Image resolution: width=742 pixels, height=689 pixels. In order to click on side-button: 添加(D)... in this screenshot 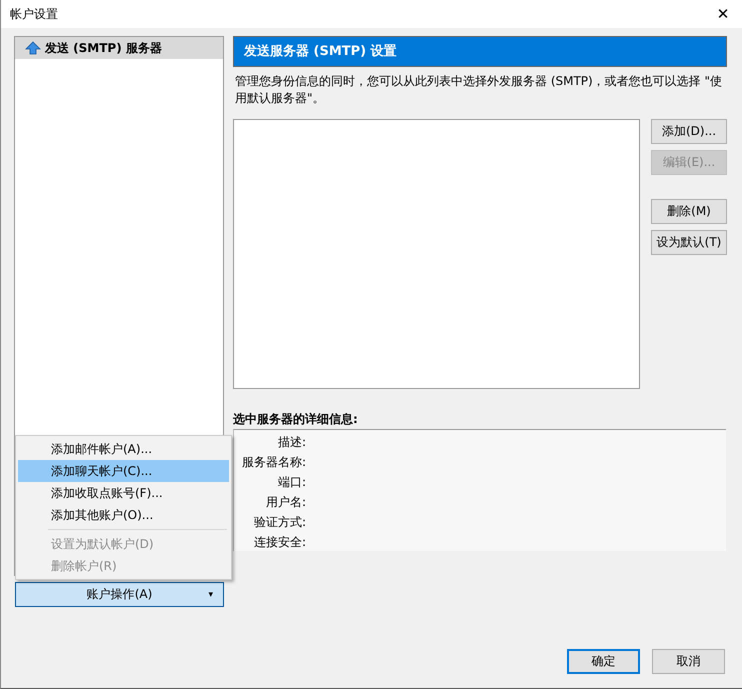, I will do `click(689, 131)`.